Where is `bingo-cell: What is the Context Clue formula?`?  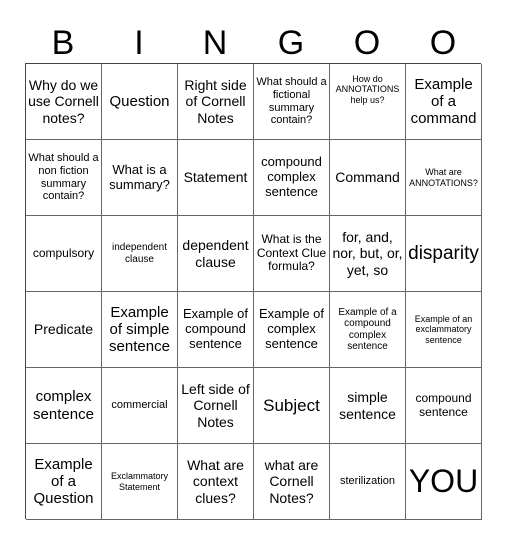 bingo-cell: What is the Context Clue formula? is located at coordinates (292, 254).